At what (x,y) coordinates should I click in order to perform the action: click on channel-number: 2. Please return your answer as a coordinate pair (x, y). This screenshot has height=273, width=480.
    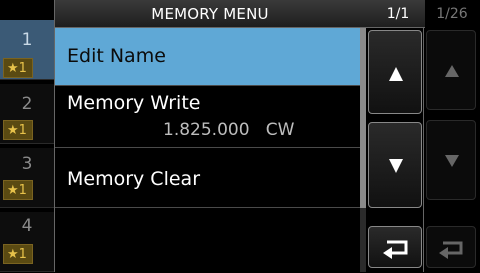
    Looking at the image, I should click on (27, 104).